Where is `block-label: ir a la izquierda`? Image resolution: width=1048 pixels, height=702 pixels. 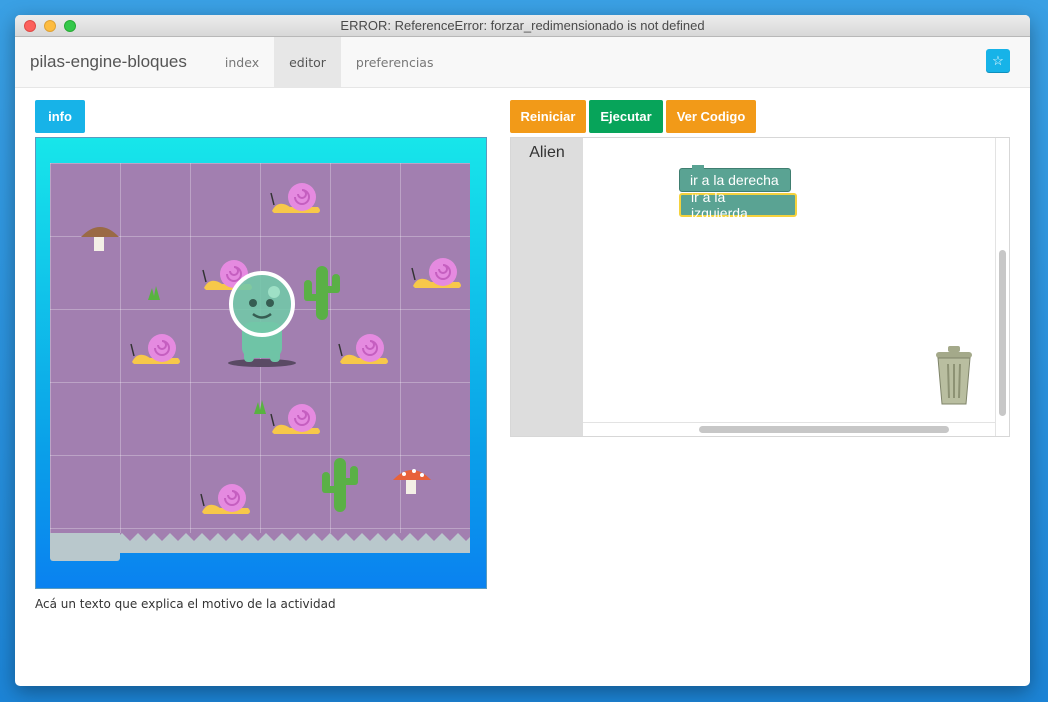 block-label: ir a la izquierda is located at coordinates (719, 205).